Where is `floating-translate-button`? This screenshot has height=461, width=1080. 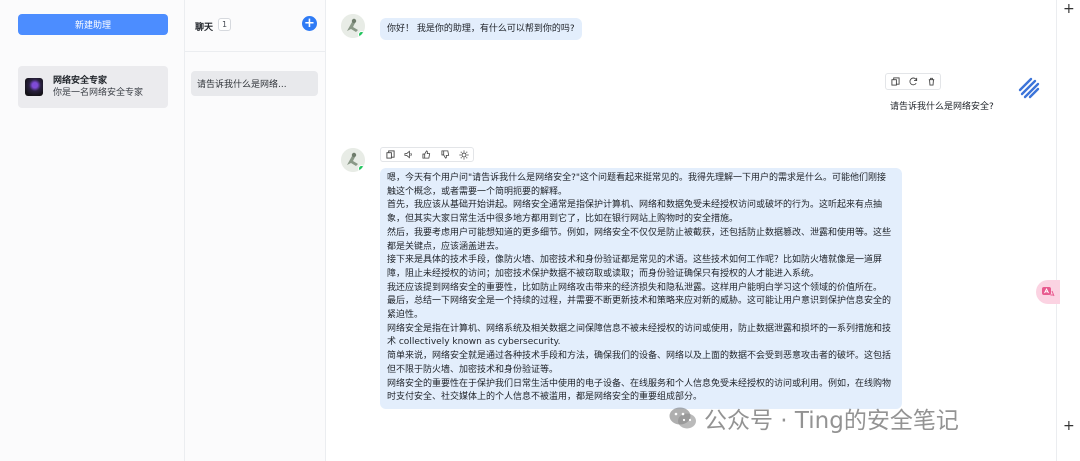
floating-translate-button is located at coordinates (1048, 292).